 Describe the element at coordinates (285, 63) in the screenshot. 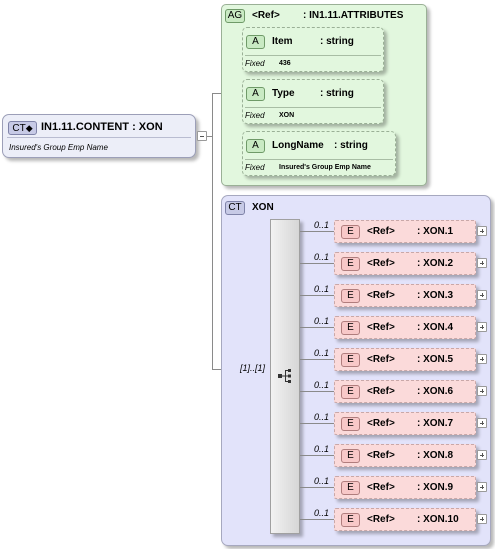

I see `fixed-value: 436` at that location.